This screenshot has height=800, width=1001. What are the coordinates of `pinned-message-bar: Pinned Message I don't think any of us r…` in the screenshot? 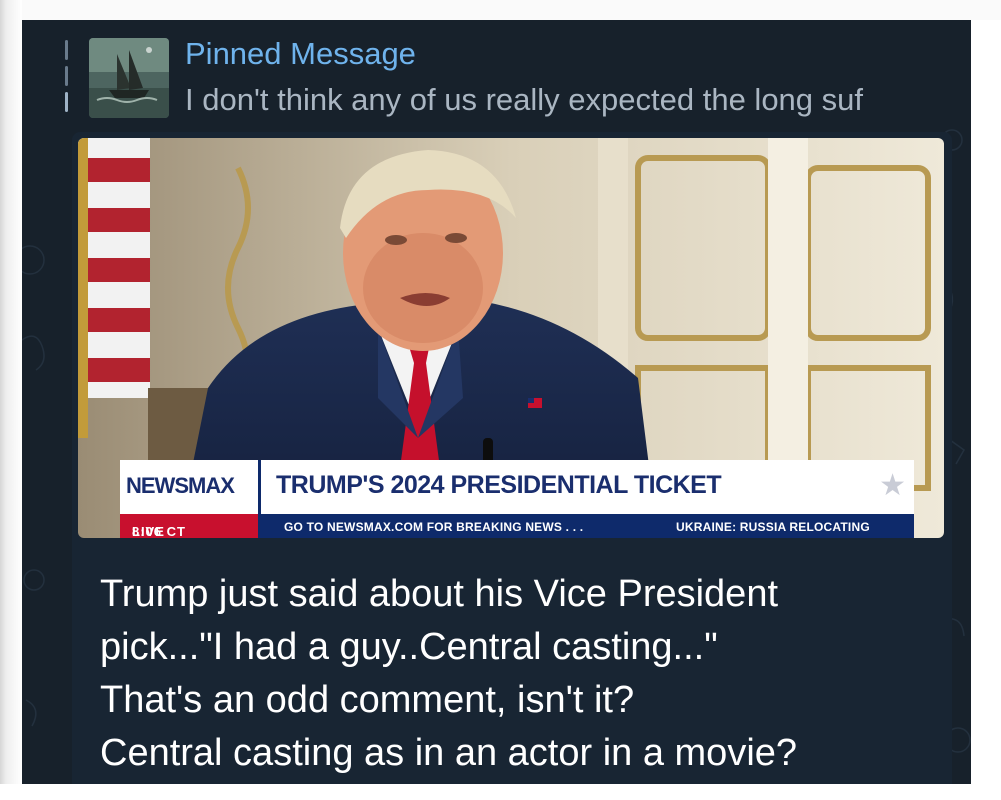 It's located at (513, 81).